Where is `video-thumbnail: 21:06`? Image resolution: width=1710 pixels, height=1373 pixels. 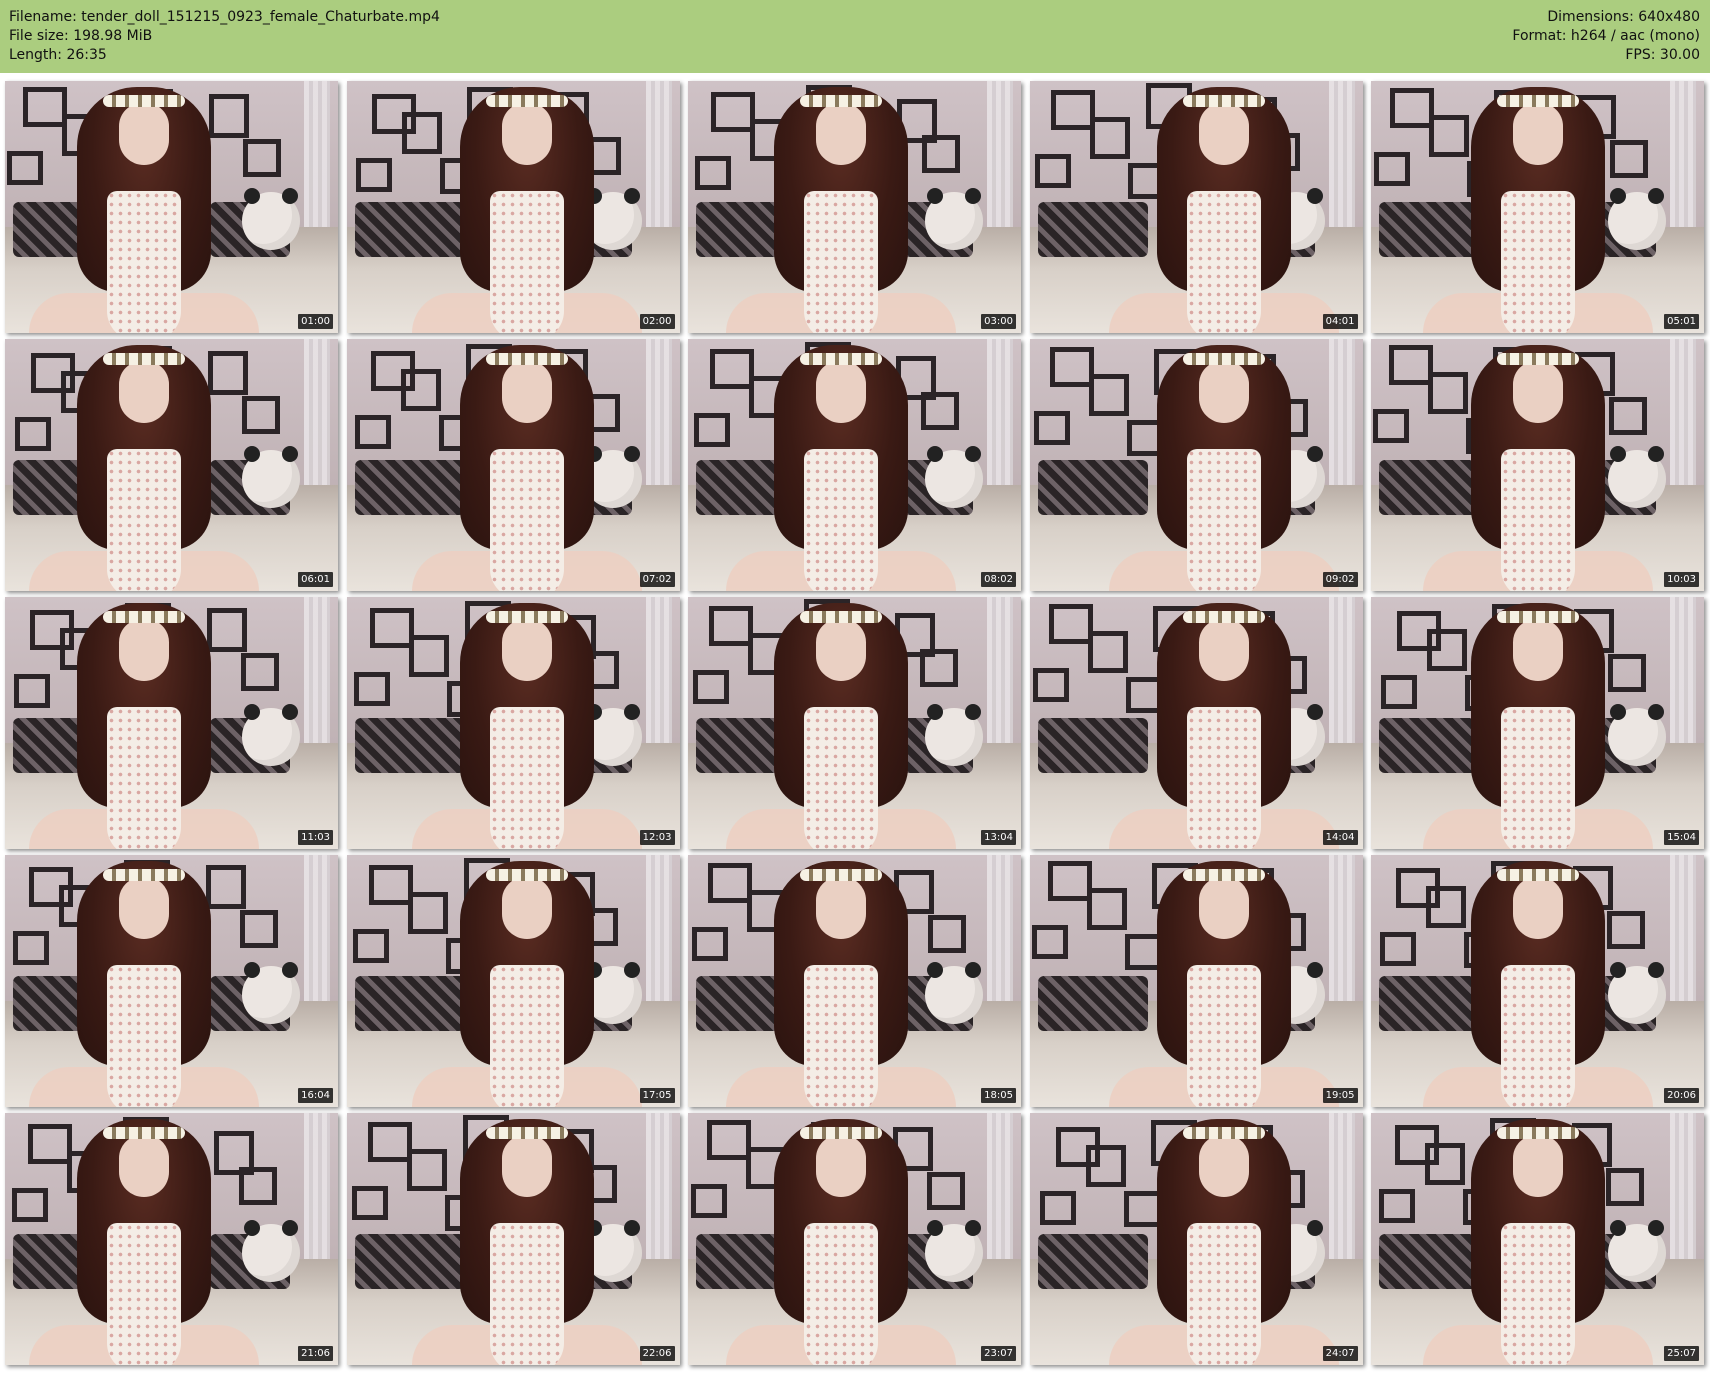 video-thumbnail: 21:06 is located at coordinates (171, 1239).